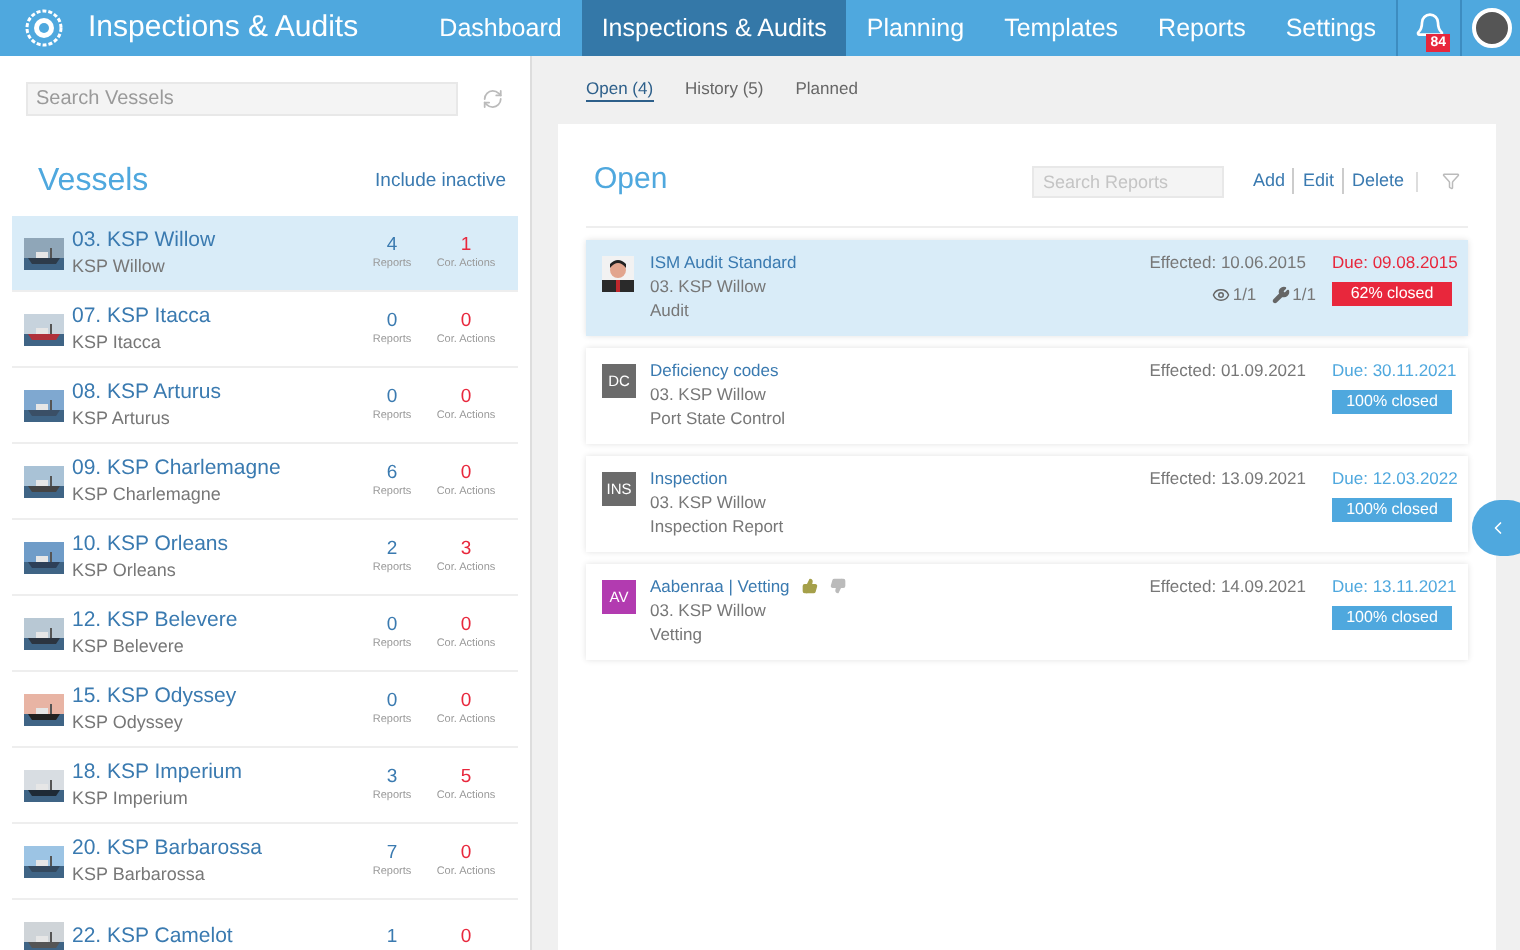 This screenshot has width=1520, height=950. I want to click on action-link: Delete, so click(1377, 181).